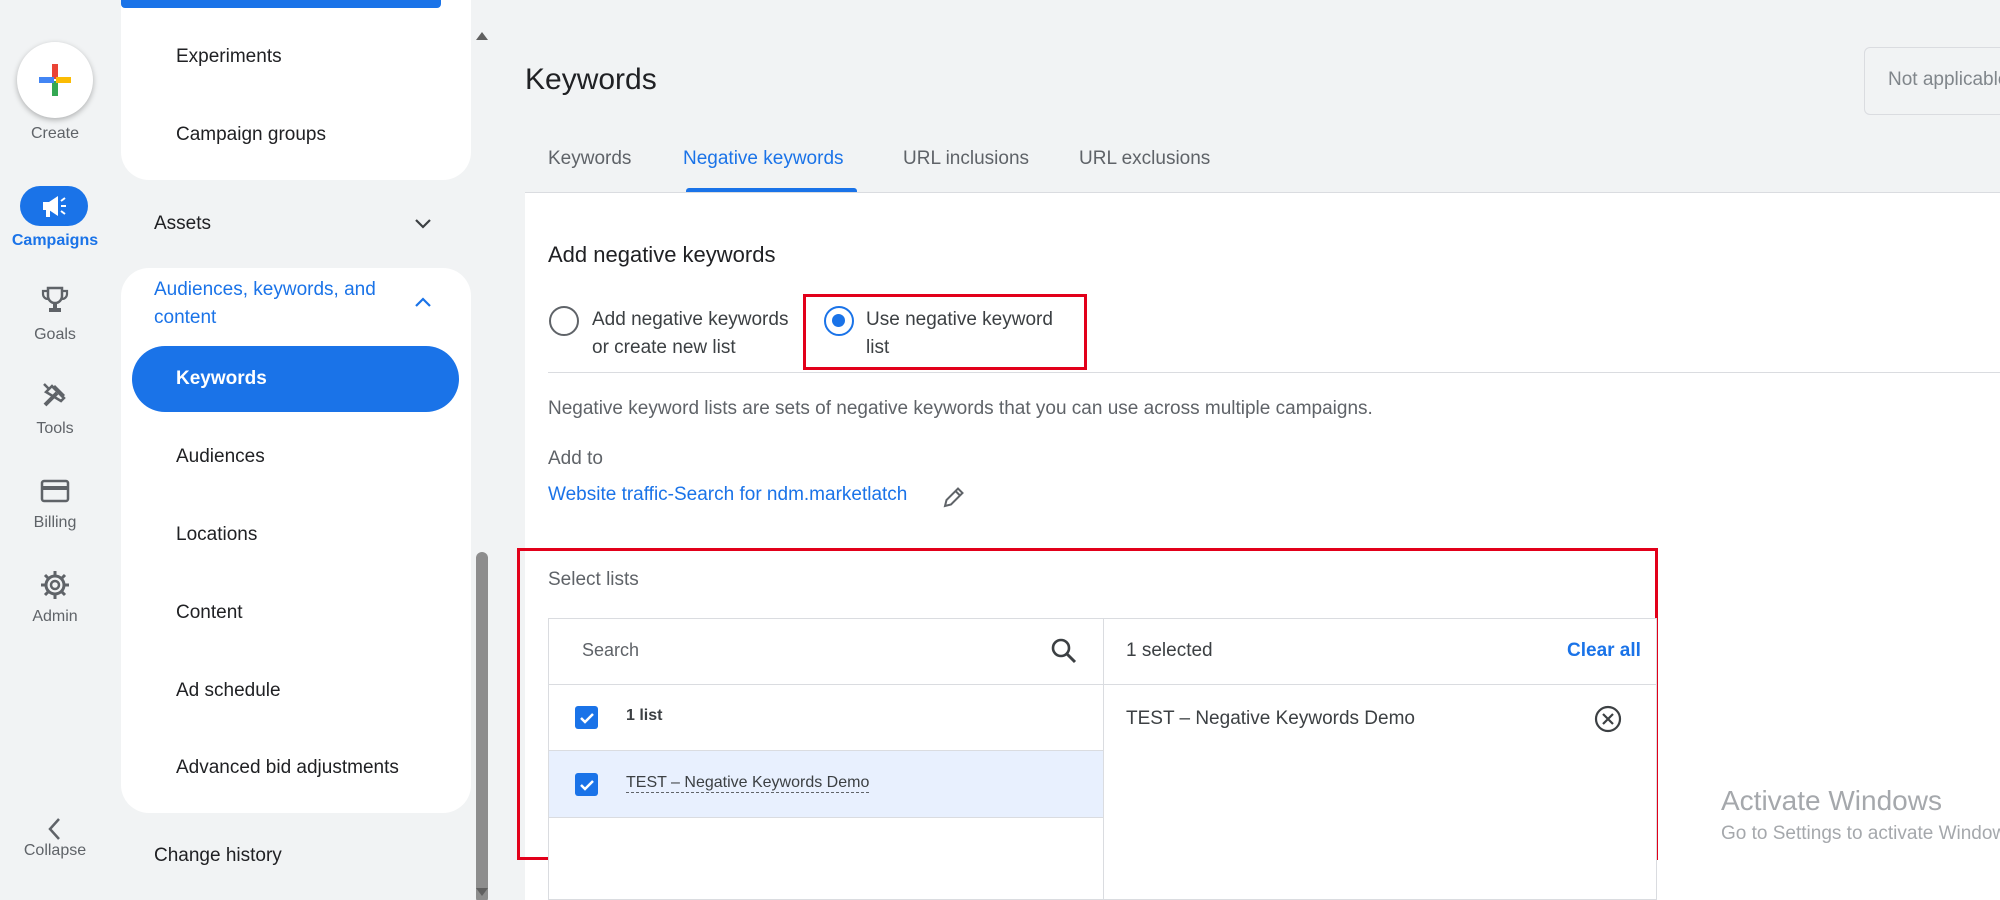  What do you see at coordinates (839, 321) in the screenshot?
I see `radio-use-negative-keyword-list` at bounding box center [839, 321].